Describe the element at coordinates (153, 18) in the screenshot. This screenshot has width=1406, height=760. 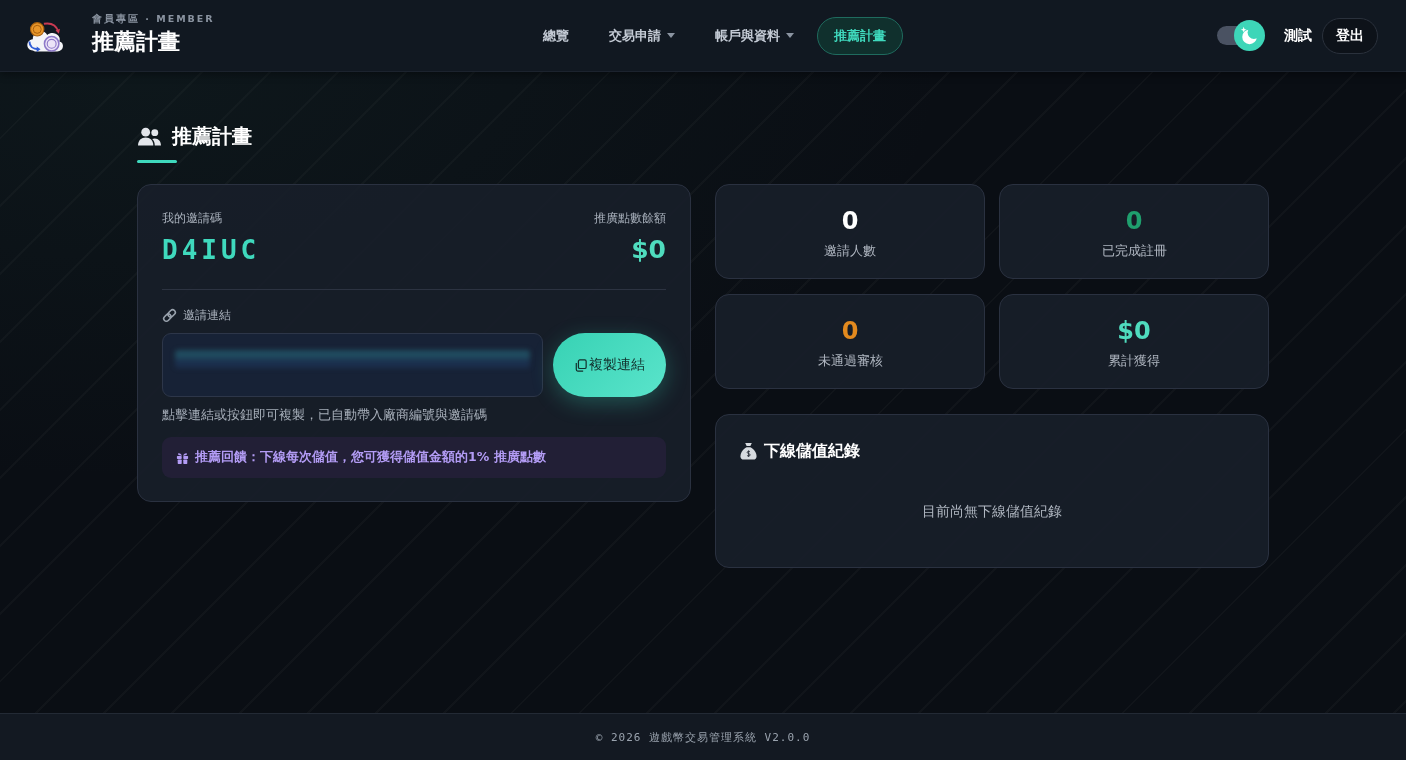
I see `section-caption: 會員專區 · MEMBER` at that location.